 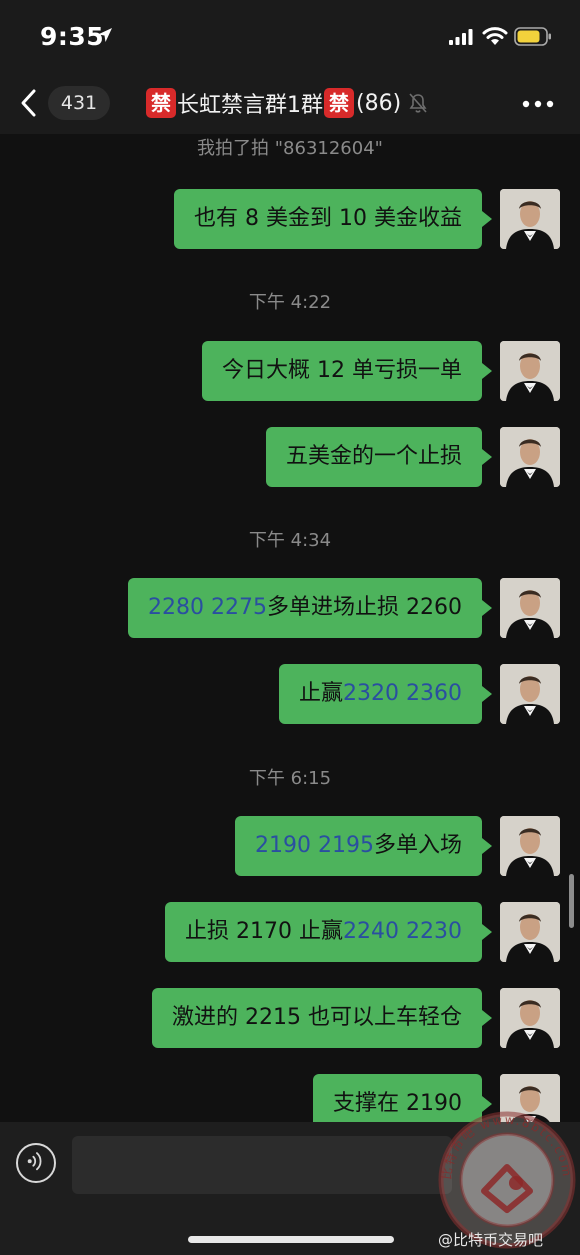 What do you see at coordinates (314, 845) in the screenshot?
I see `price-link: 2190 2195` at bounding box center [314, 845].